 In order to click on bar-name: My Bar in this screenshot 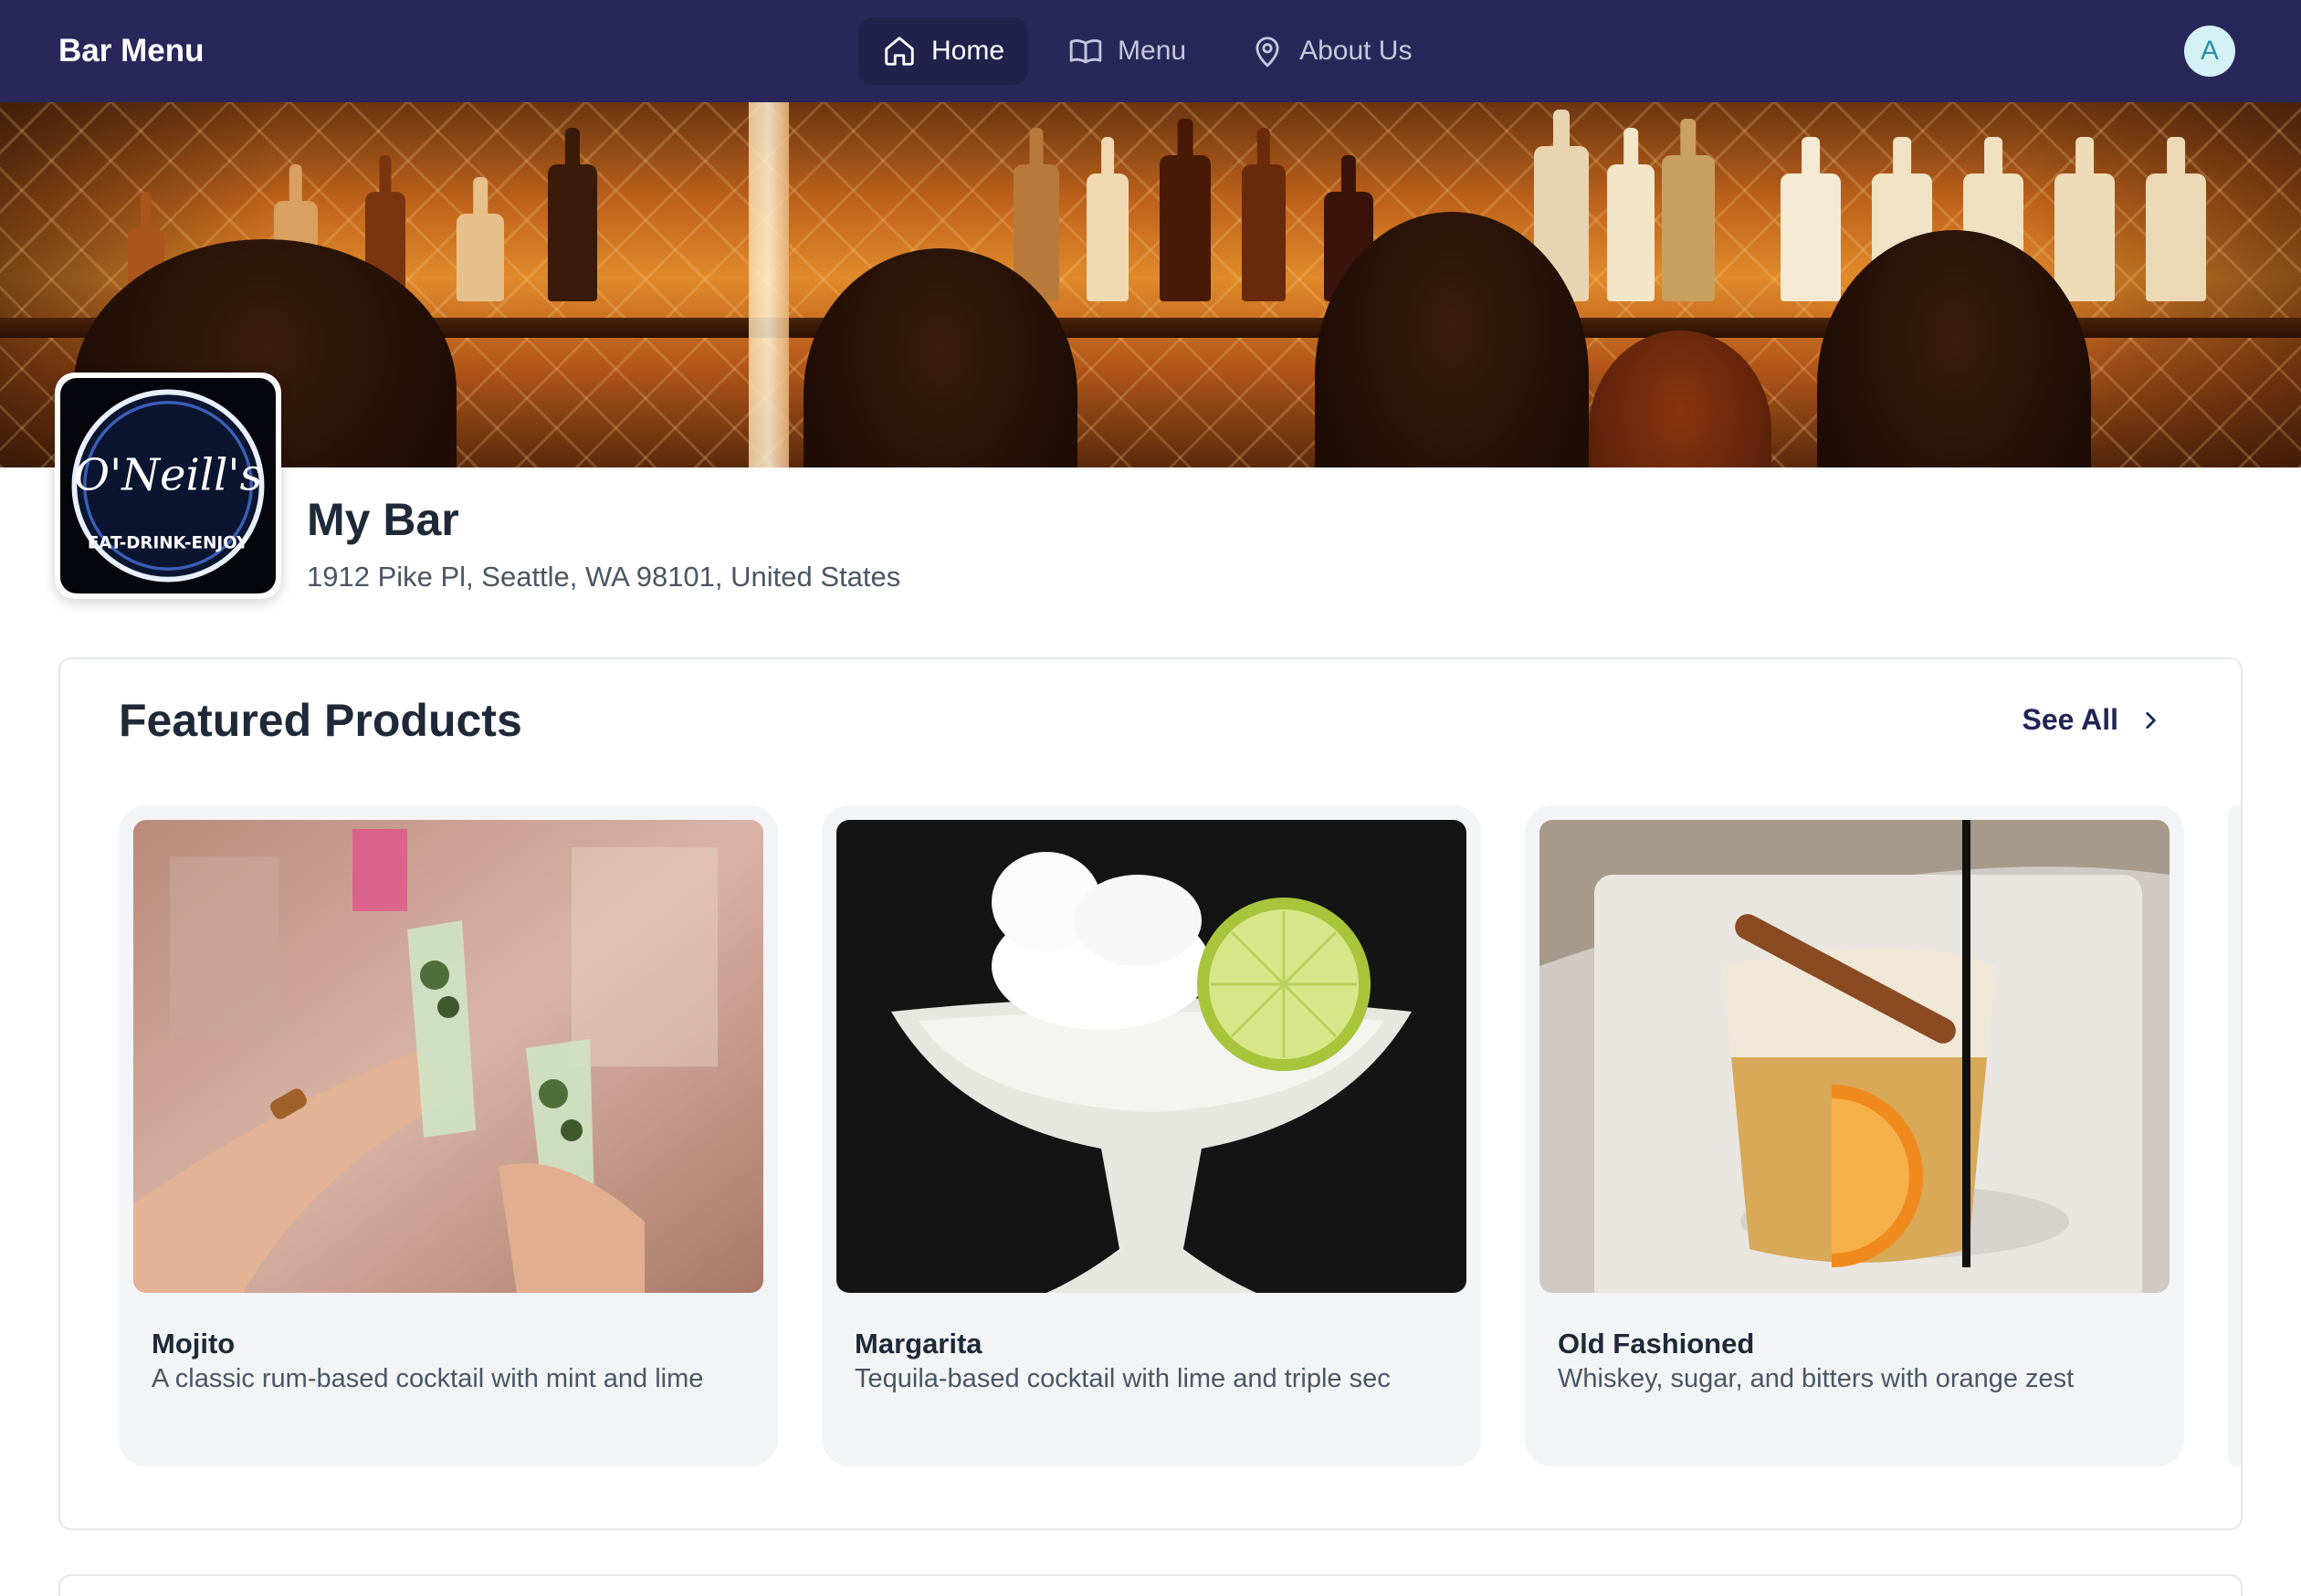, I will do `click(383, 519)`.